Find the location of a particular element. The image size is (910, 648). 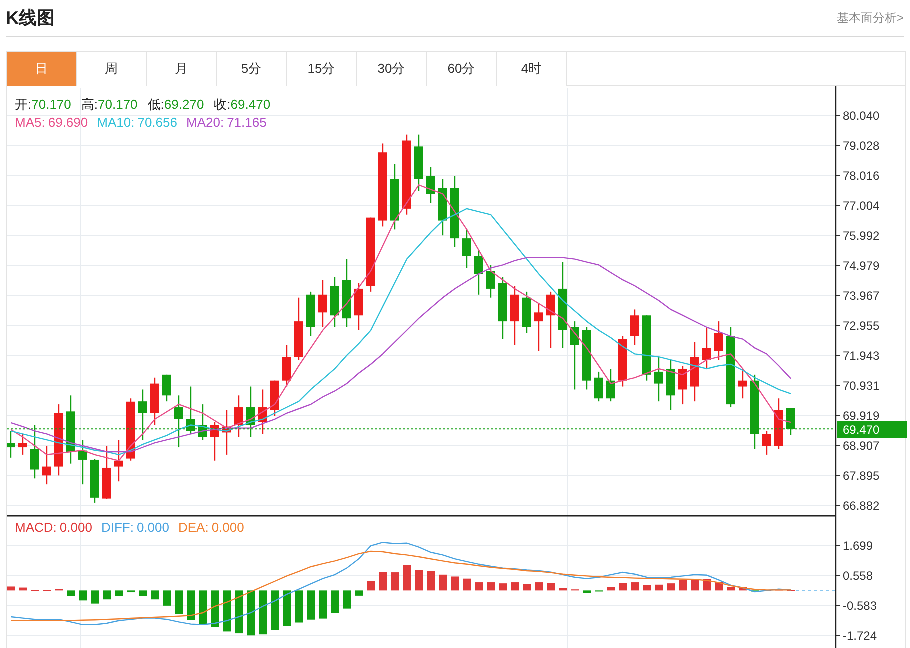

axis-label: 67.895 is located at coordinates (861, 475).